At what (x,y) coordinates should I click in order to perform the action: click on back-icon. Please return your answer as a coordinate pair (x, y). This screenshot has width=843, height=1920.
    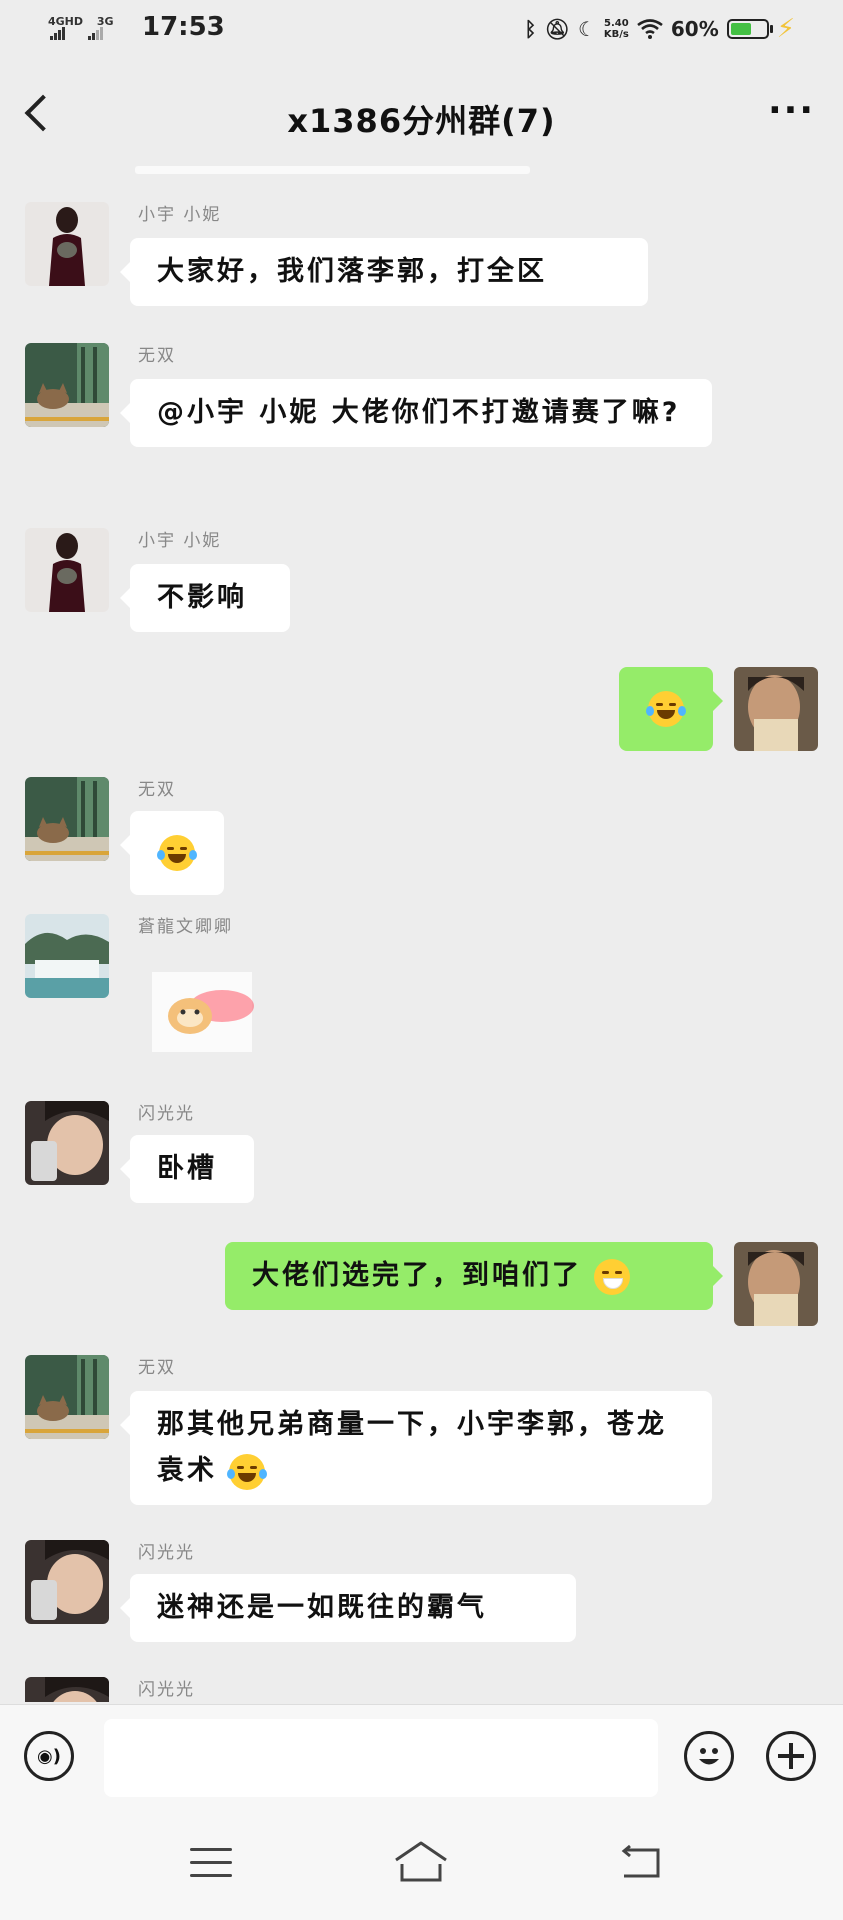
    Looking at the image, I should click on (643, 1862).